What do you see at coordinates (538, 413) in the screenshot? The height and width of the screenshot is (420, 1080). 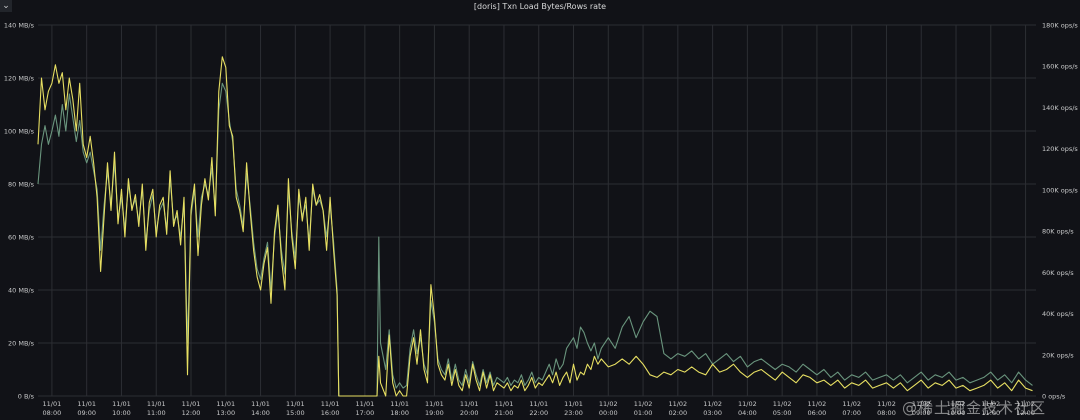 I see `x-tick-time: 22:00` at bounding box center [538, 413].